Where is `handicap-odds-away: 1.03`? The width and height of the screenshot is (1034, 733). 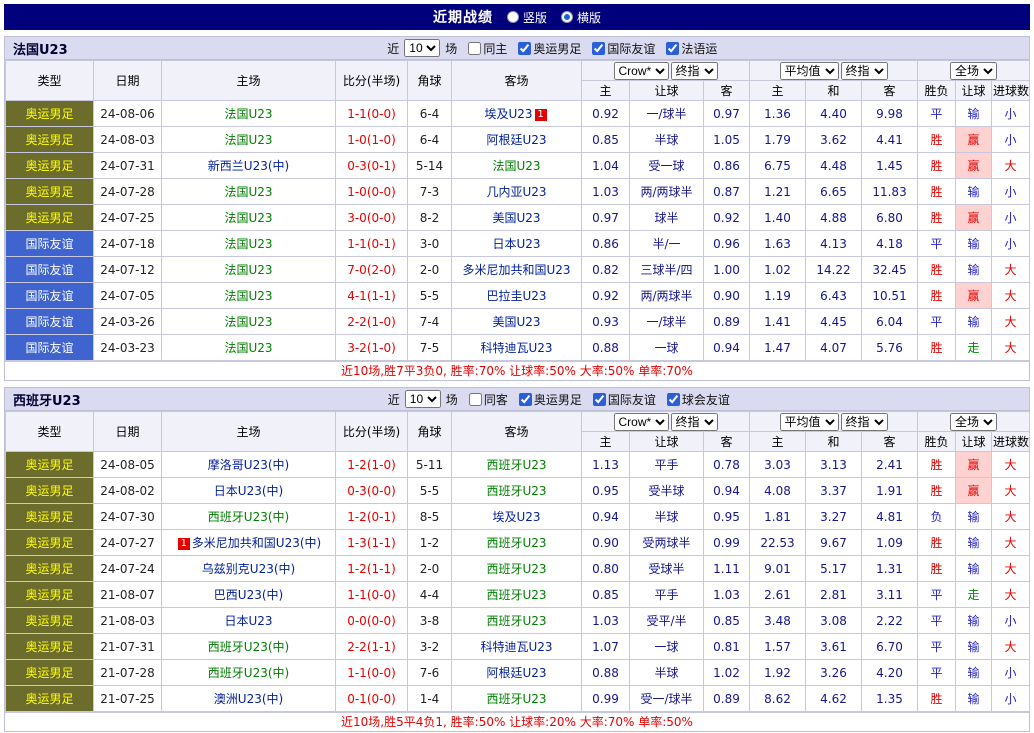 handicap-odds-away: 1.03 is located at coordinates (726, 594).